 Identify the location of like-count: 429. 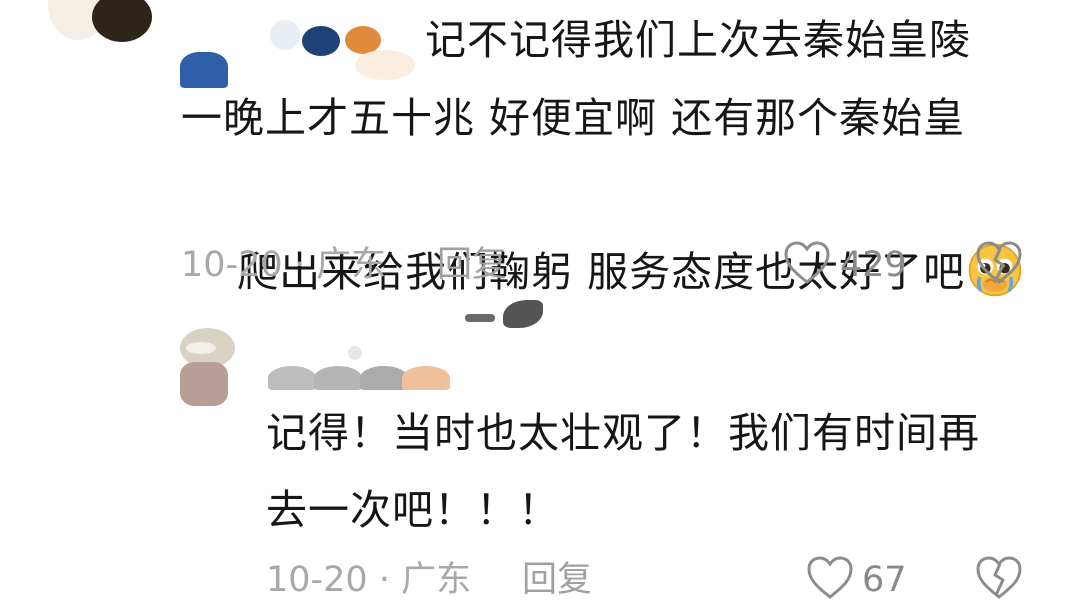
(873, 265).